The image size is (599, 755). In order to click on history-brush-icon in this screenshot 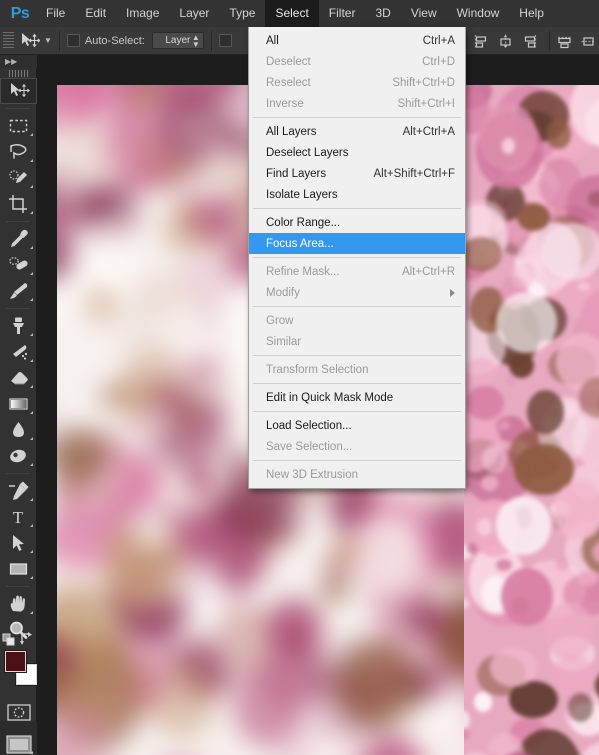, I will do `click(19, 352)`.